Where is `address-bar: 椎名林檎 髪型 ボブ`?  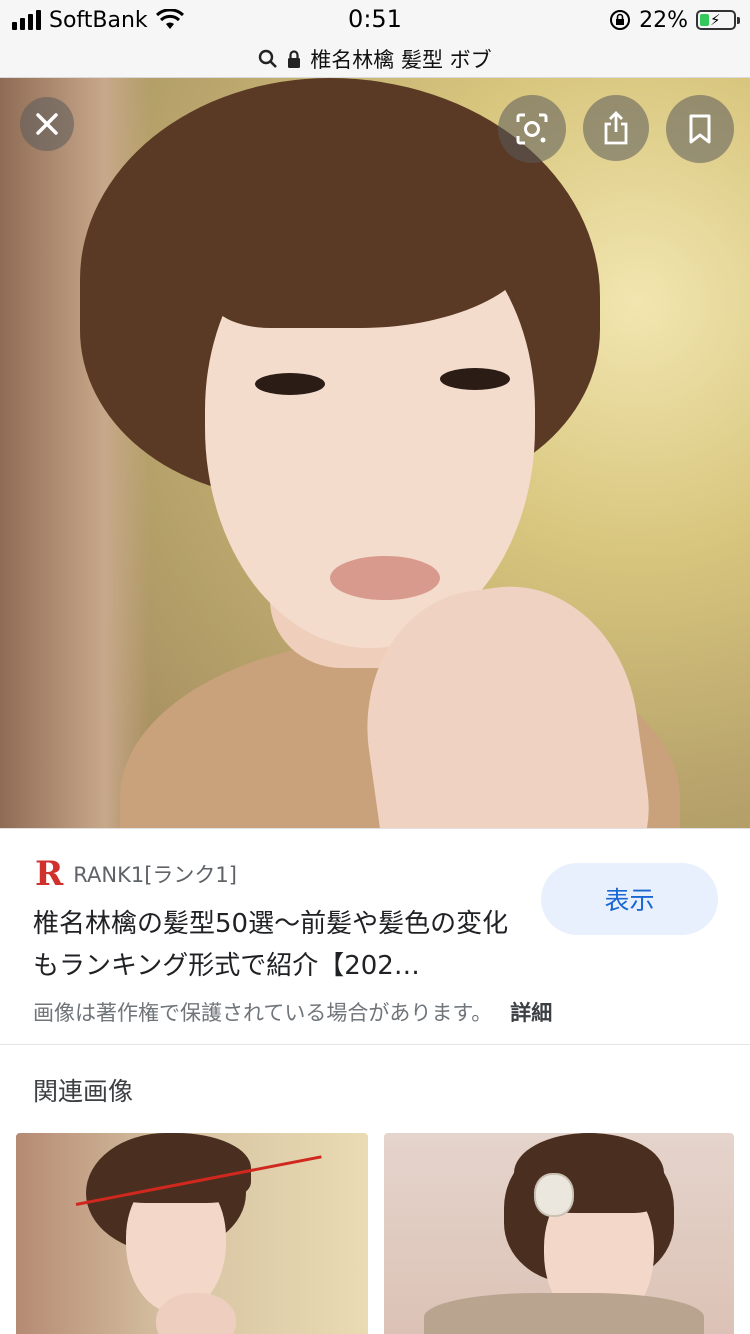
address-bar: 椎名林檎 髪型 ボブ is located at coordinates (375, 59).